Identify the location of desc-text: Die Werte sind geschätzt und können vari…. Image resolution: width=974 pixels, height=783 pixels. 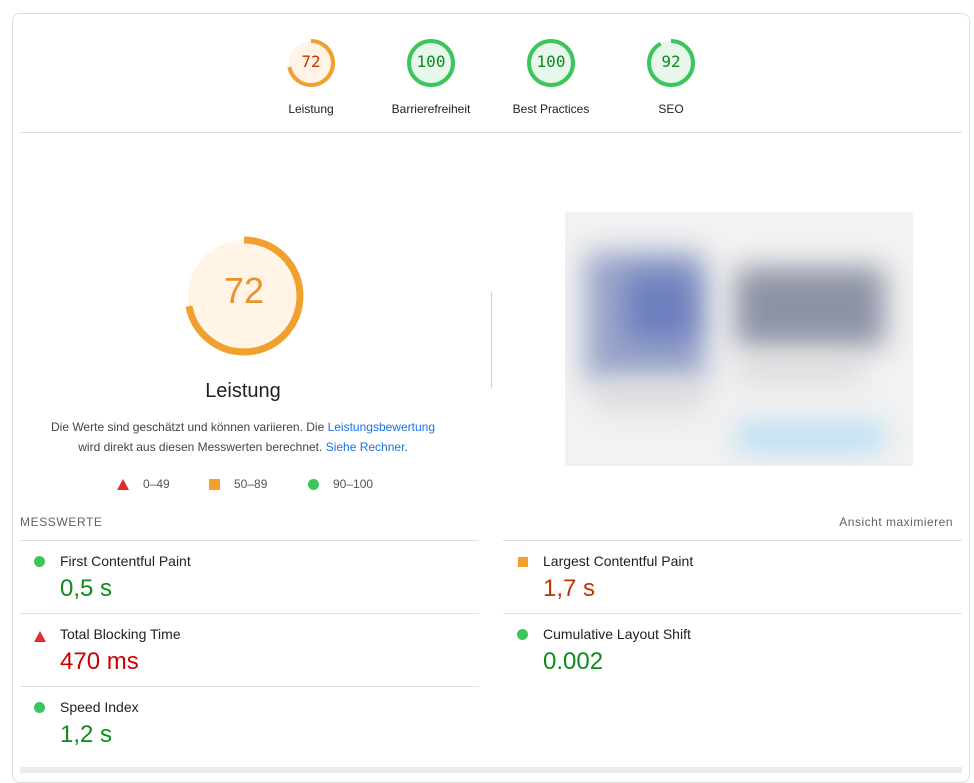
(189, 427).